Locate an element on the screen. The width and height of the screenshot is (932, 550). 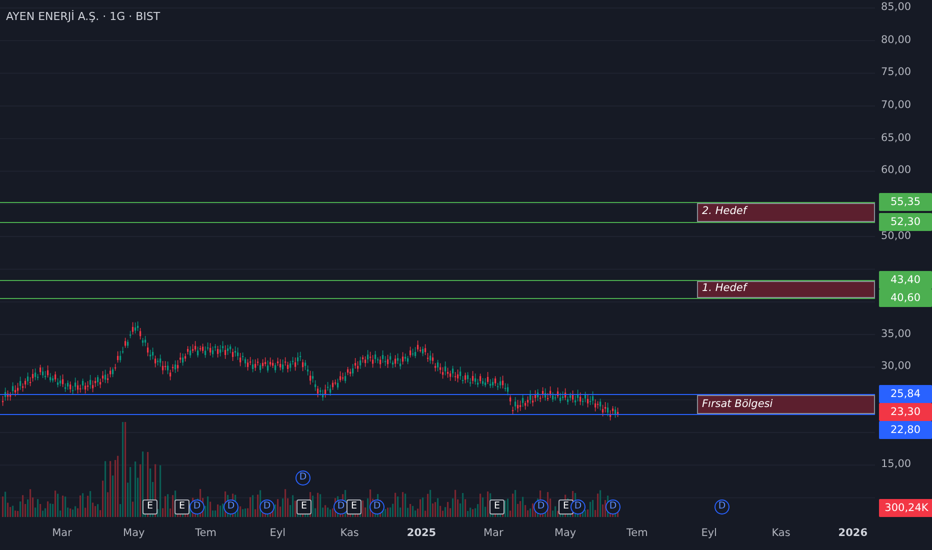
price-tick: 15,00 is located at coordinates (896, 464).